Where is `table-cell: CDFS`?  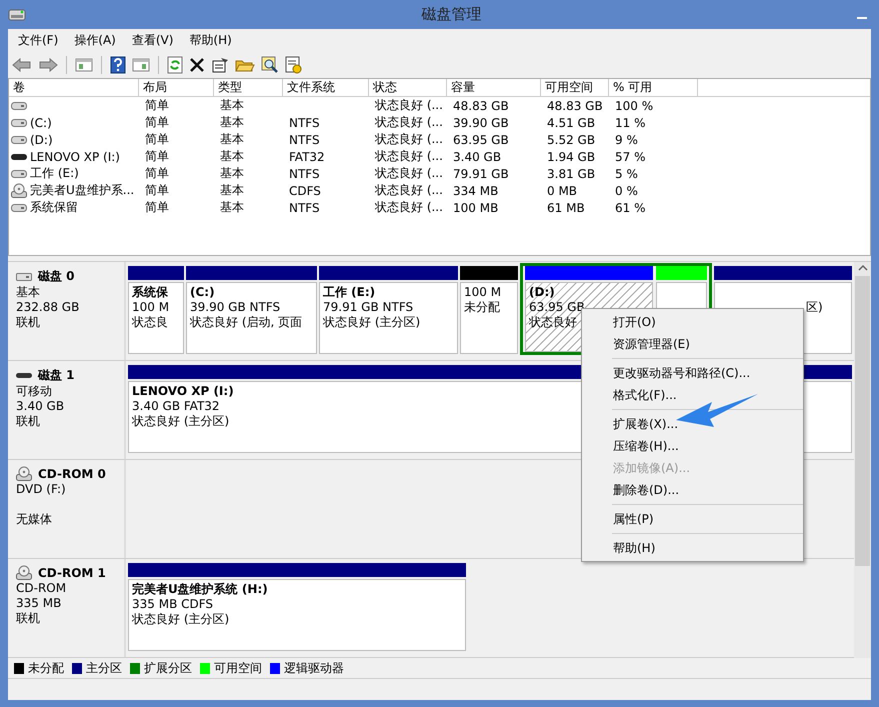
table-cell: CDFS is located at coordinates (305, 191).